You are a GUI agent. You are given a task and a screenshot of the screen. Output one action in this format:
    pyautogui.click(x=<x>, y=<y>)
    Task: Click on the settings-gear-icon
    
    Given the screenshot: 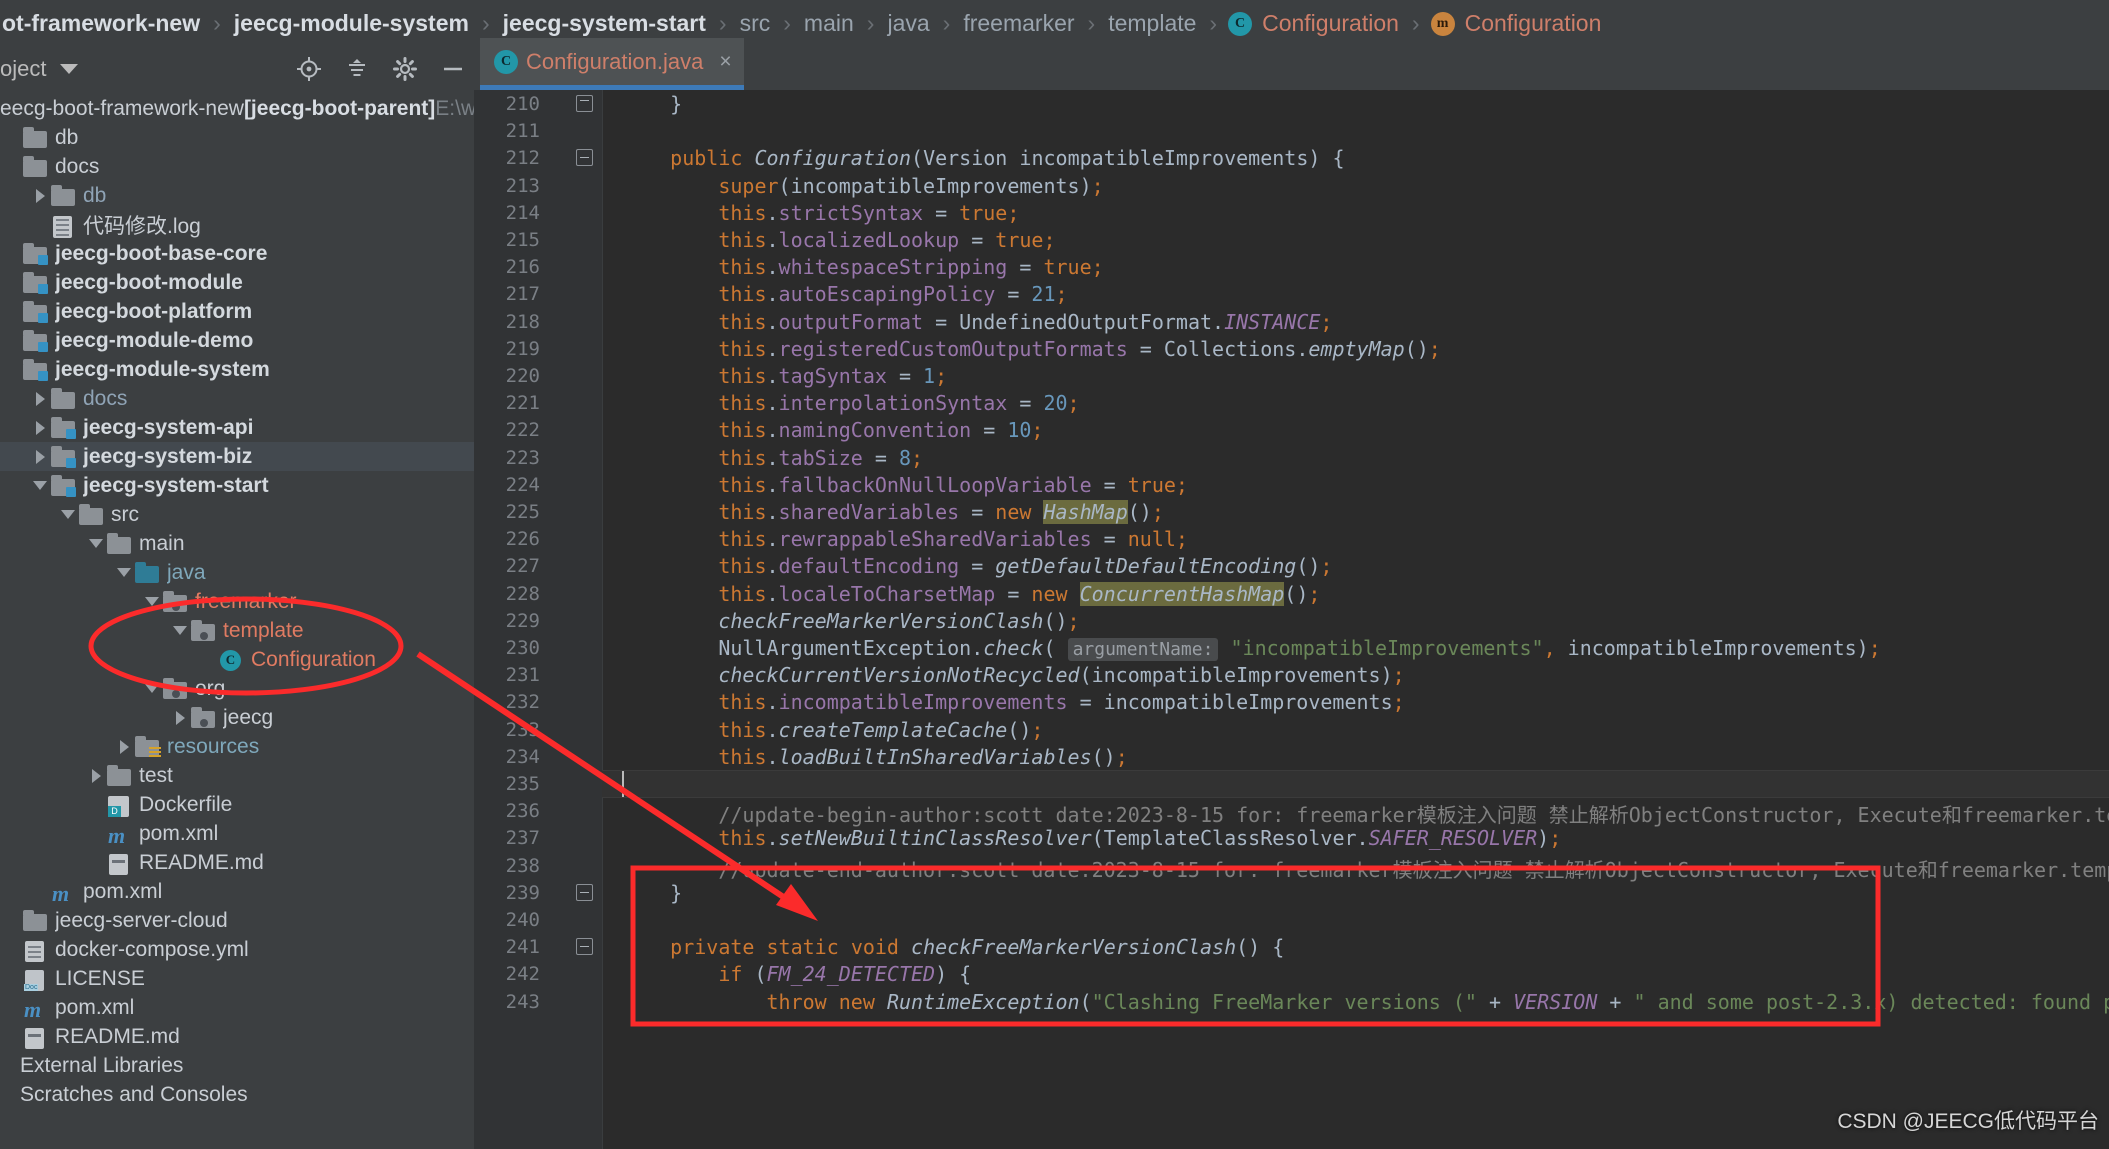 What is the action you would take?
    pyautogui.click(x=405, y=69)
    